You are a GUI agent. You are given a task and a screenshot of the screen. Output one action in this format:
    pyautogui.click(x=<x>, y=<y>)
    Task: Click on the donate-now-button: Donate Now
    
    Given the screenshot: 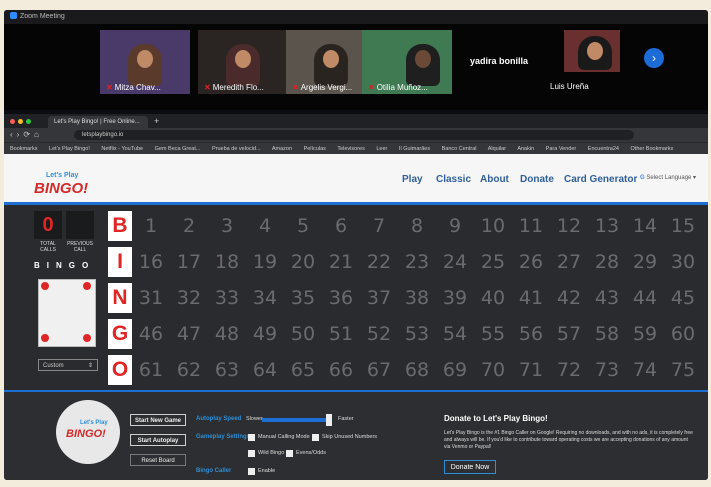 What is the action you would take?
    pyautogui.click(x=470, y=467)
    